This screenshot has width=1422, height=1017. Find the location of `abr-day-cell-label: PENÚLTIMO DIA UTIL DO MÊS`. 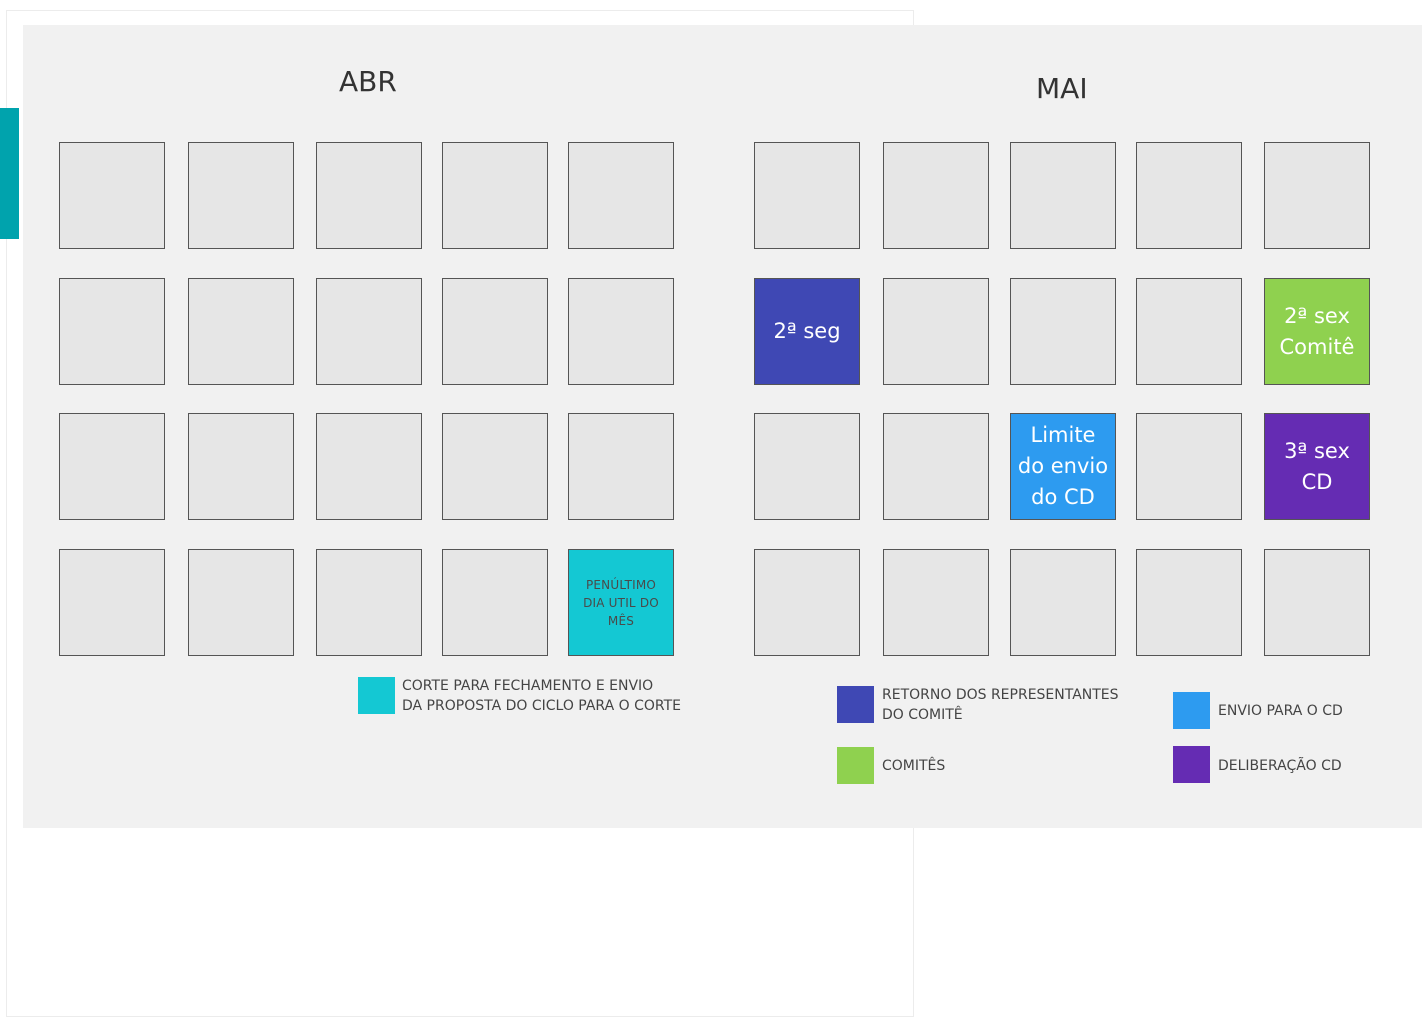

abr-day-cell-label: PENÚLTIMO DIA UTIL DO MÊS is located at coordinates (621, 602).